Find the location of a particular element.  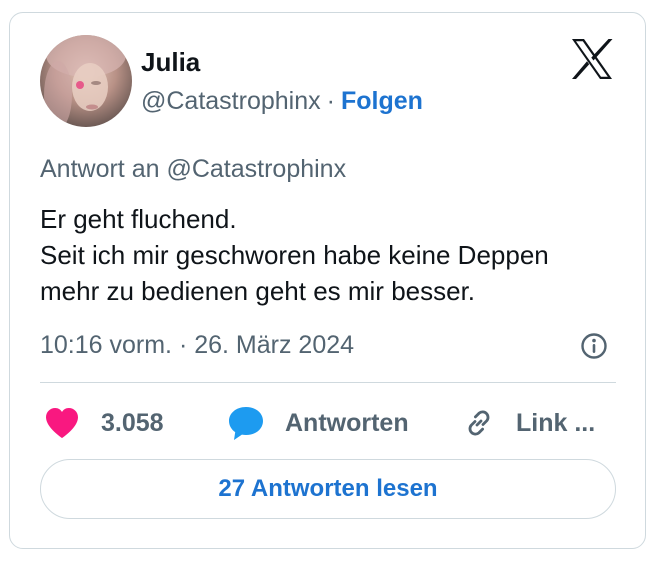

link-icon is located at coordinates (479, 423).